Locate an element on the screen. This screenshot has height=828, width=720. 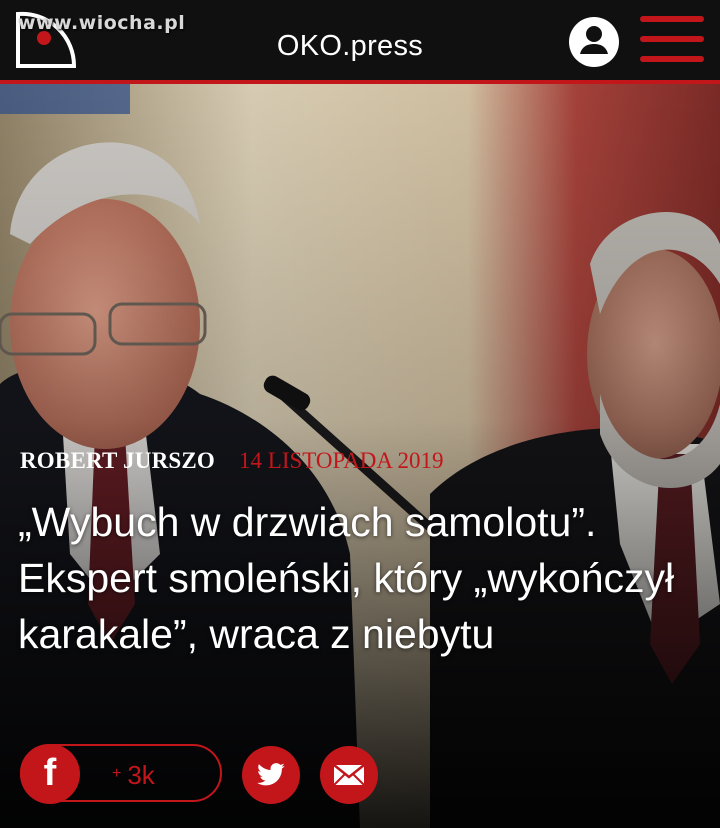
article-date: 14 LISTOPADA 2019 is located at coordinates (341, 460).